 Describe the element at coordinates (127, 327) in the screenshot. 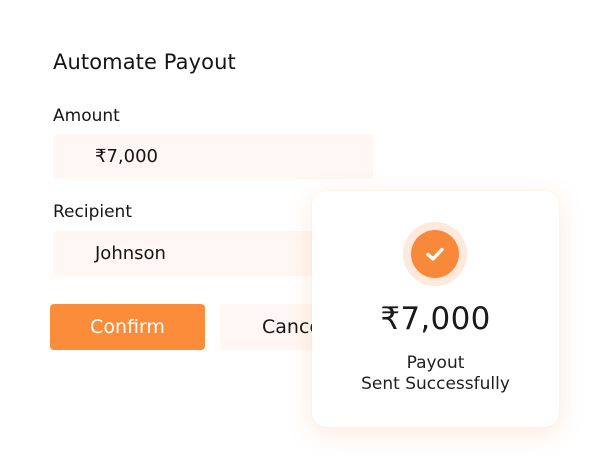

I see `confirm-button: Confirm` at that location.